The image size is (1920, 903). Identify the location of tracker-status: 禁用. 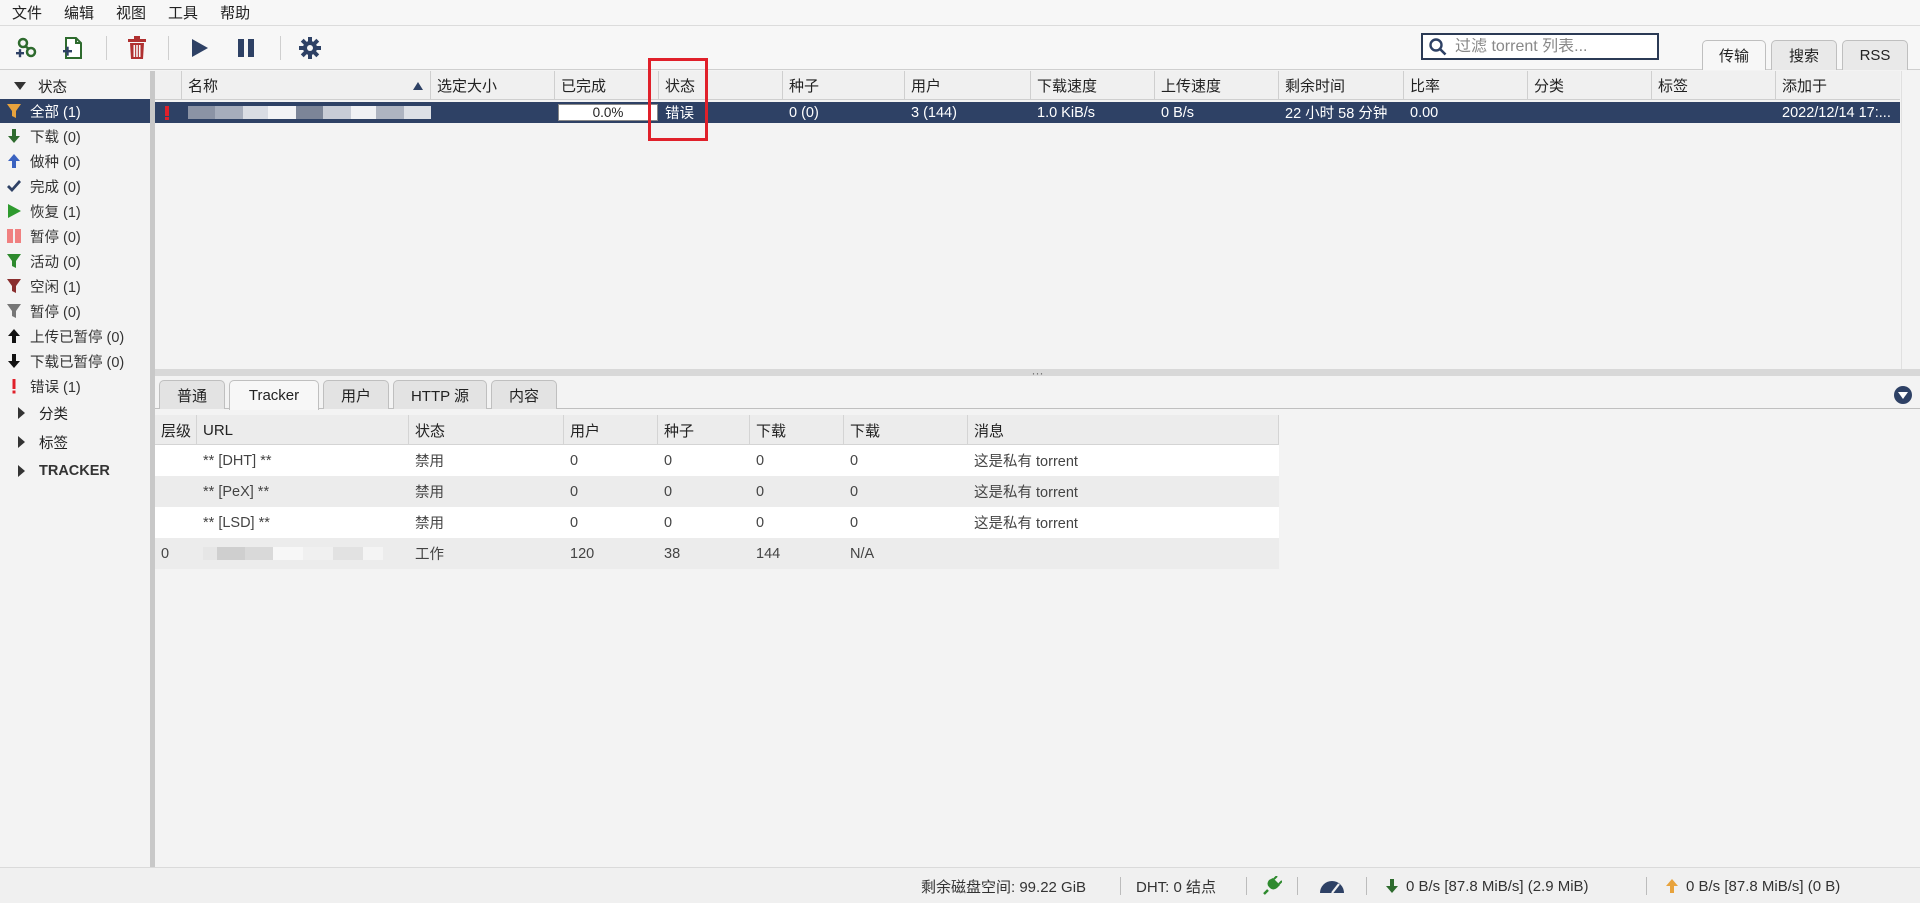
(429, 493).